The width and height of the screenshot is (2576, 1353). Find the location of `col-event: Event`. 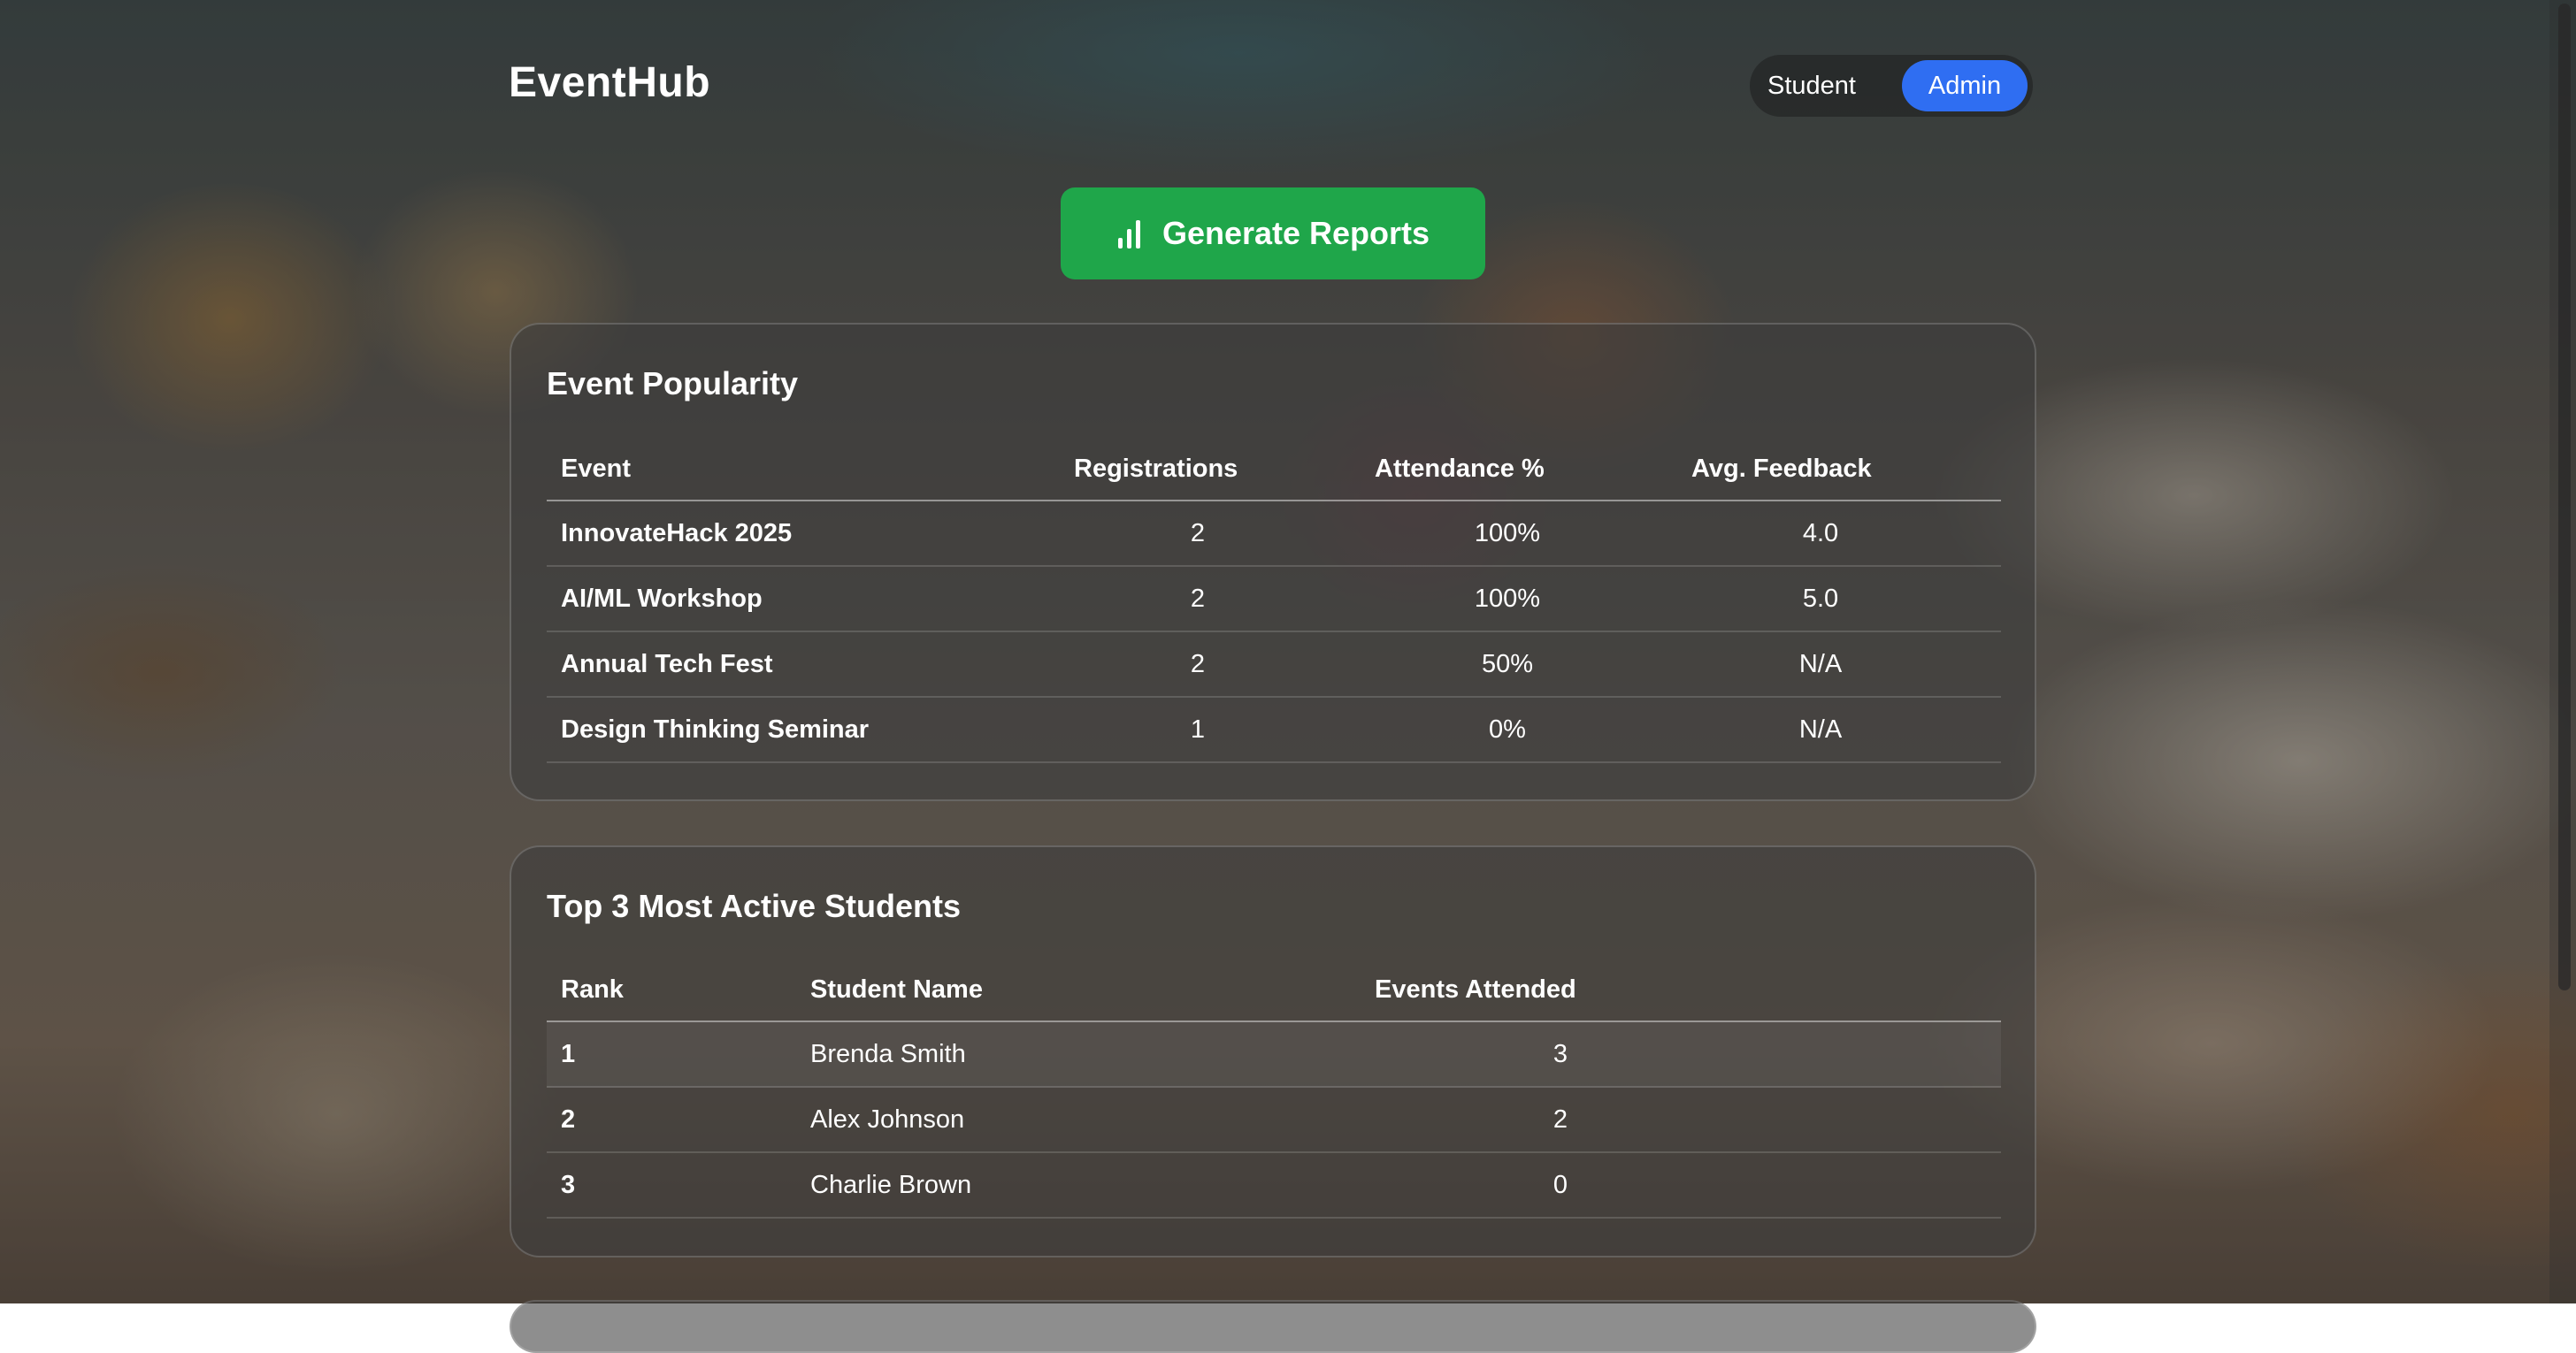

col-event: Event is located at coordinates (596, 469).